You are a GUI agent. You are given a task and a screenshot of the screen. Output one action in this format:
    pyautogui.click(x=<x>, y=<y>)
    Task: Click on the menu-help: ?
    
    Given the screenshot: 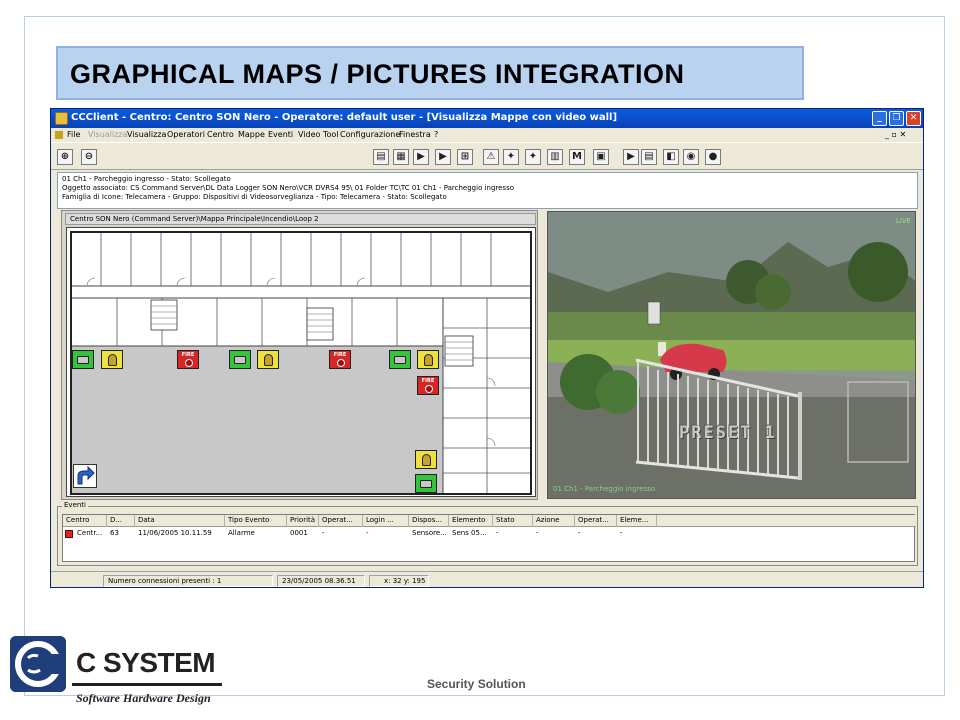 What is the action you would take?
    pyautogui.click(x=436, y=134)
    